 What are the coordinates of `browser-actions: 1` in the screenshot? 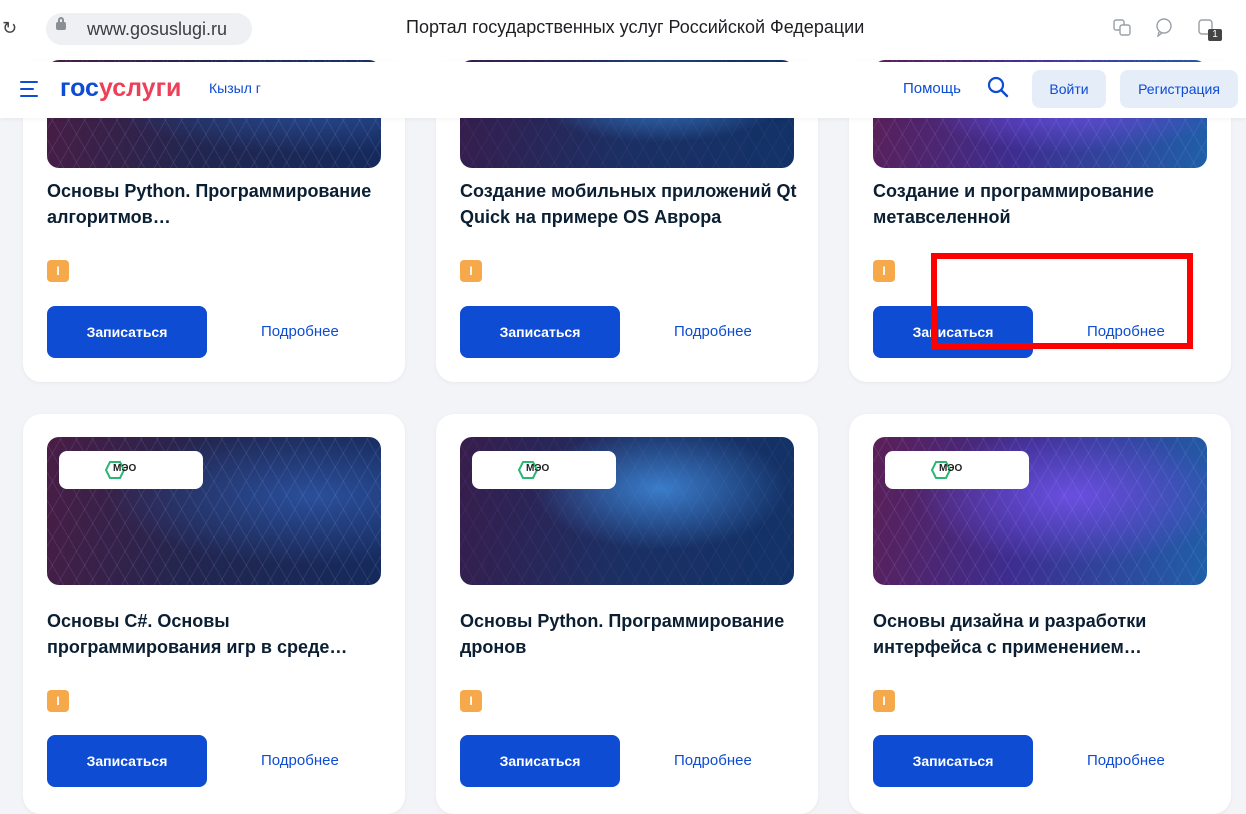 It's located at (1167, 29).